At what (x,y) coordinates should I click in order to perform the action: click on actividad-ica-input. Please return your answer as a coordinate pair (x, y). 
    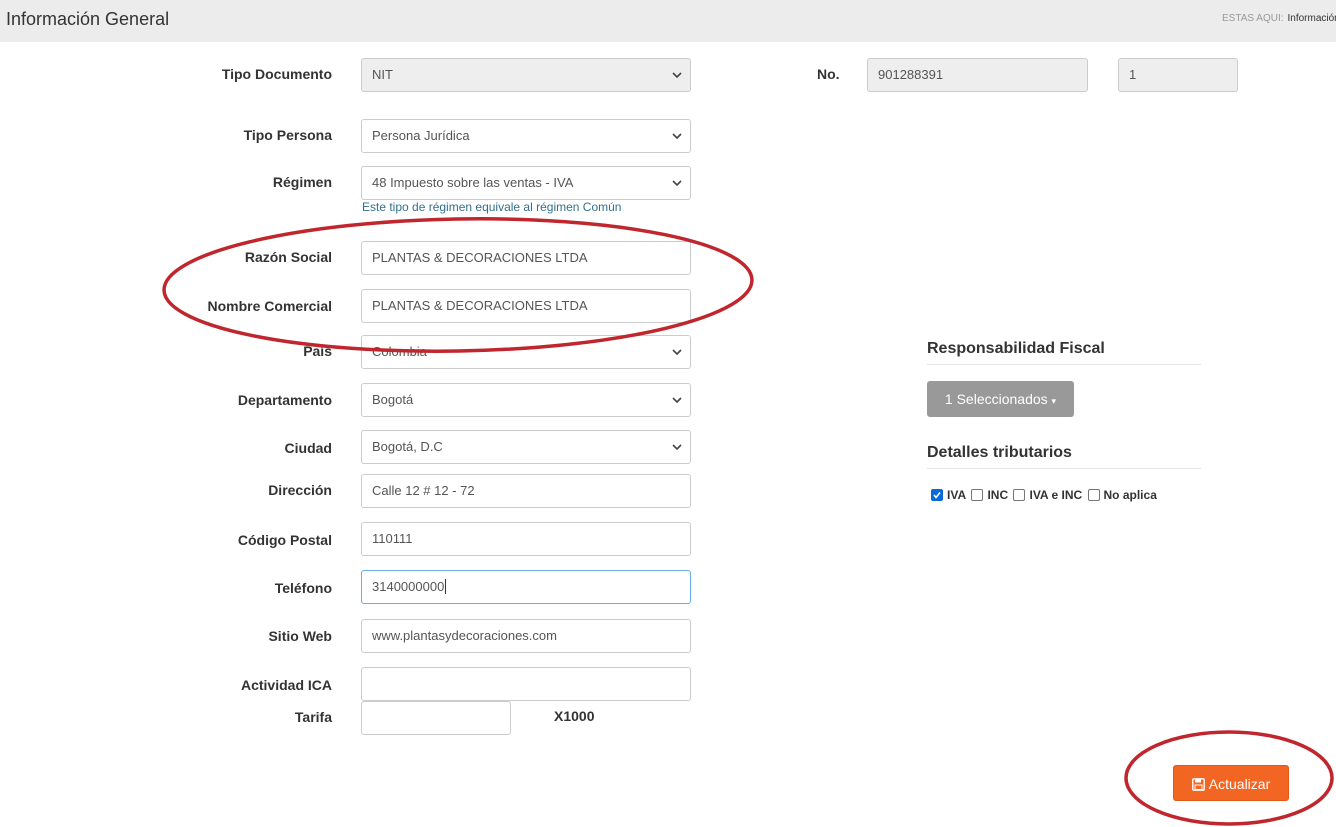
    Looking at the image, I should click on (526, 684).